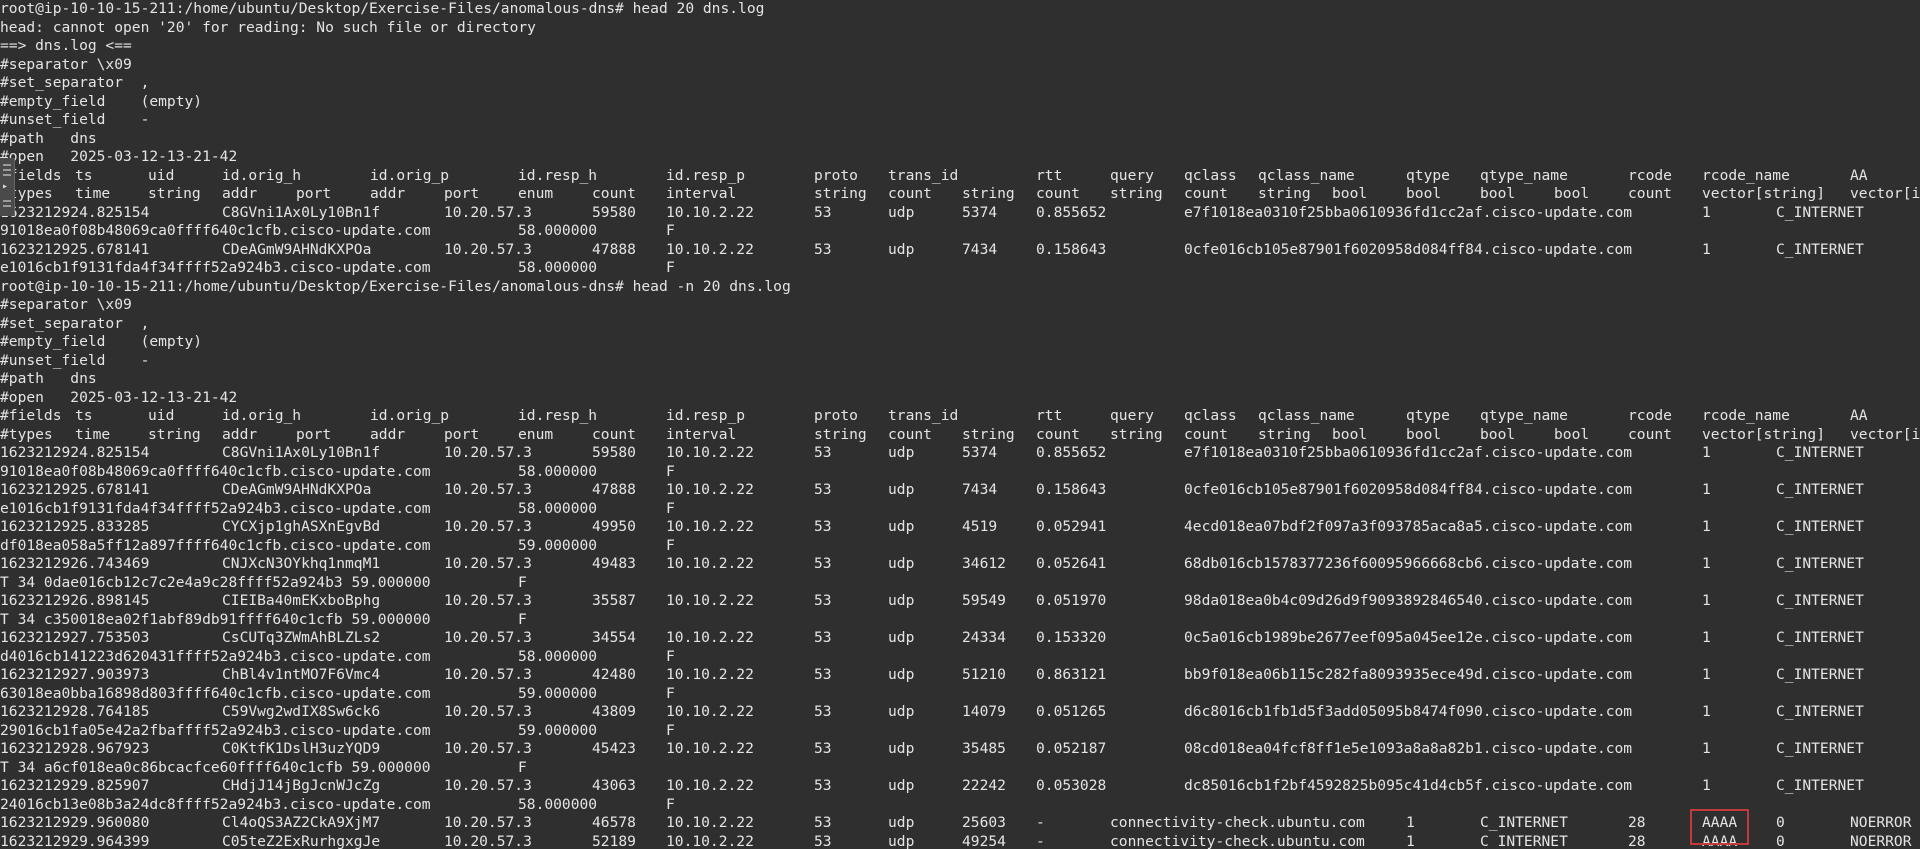 This screenshot has height=849, width=1920. Describe the element at coordinates (1071, 748) in the screenshot. I see `log-field: 0.052187` at that location.